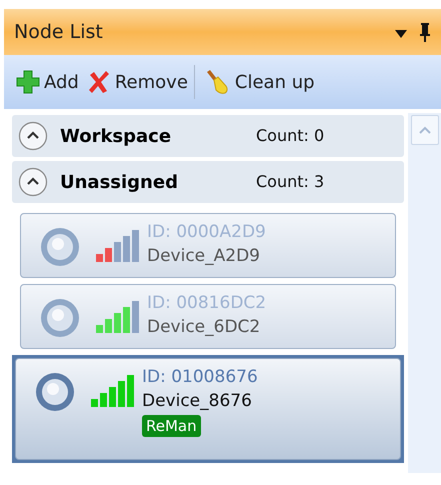 This screenshot has height=485, width=441. I want to click on node-frame: ID: 00816DC2 Device_6DC2, so click(208, 316).